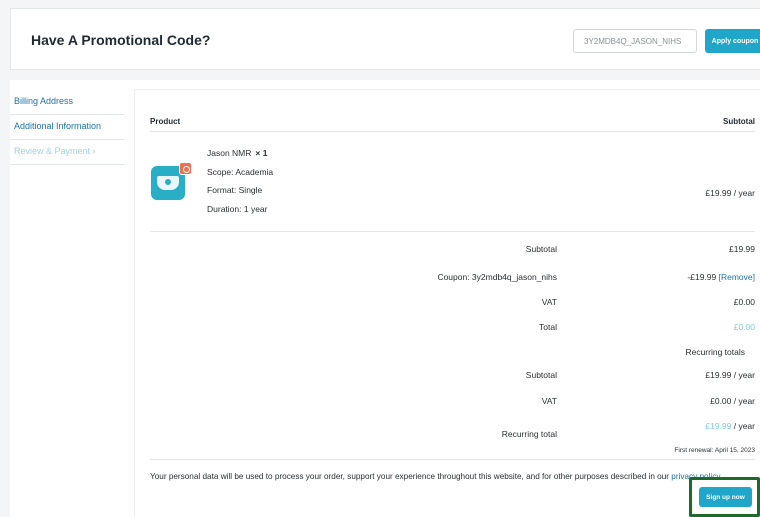 The height and width of the screenshot is (517, 760). What do you see at coordinates (385, 39) in the screenshot?
I see `promo-code-card: Have A Promotional Code? Apply coupon` at bounding box center [385, 39].